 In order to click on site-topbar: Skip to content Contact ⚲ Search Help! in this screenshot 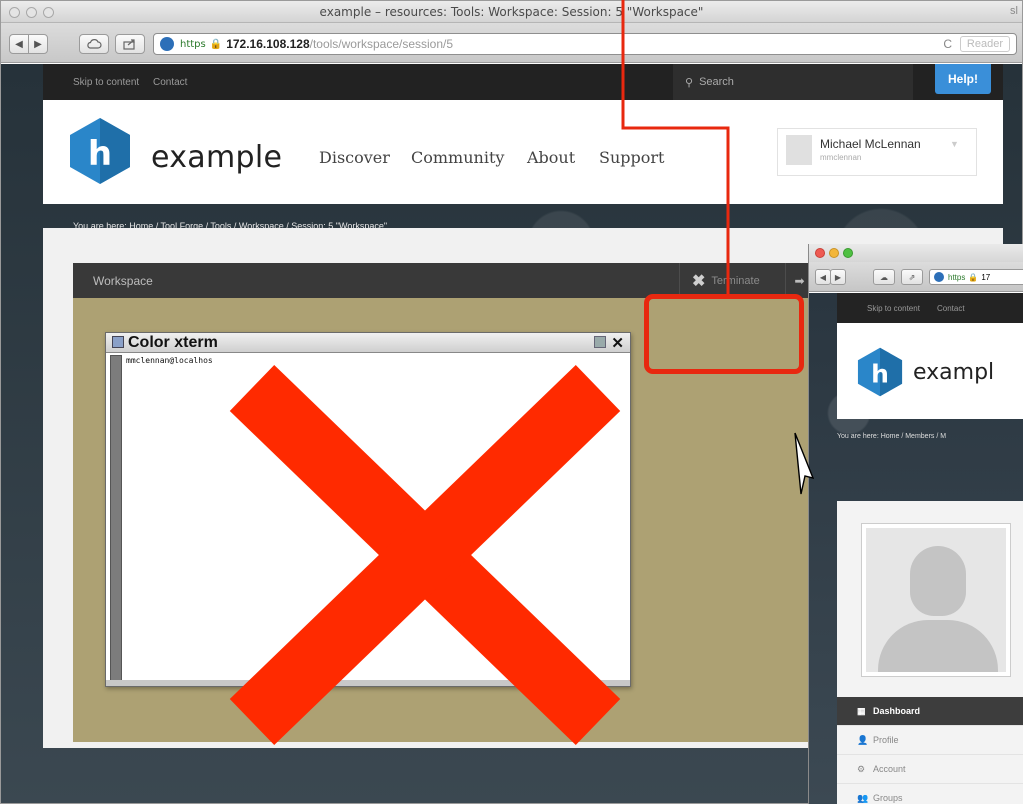, I will do `click(523, 82)`.